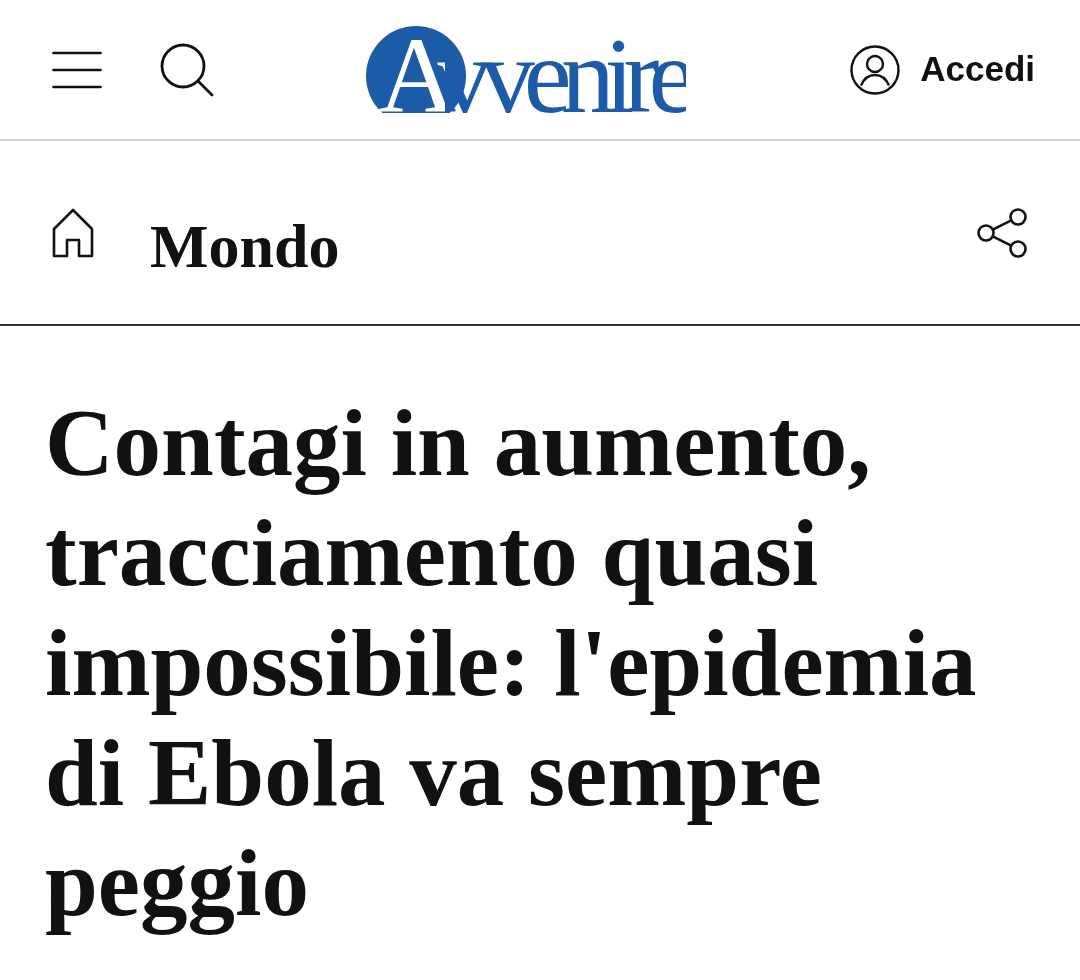 The height and width of the screenshot is (980, 1080). Describe the element at coordinates (73, 232) in the screenshot. I see `home-icon` at that location.